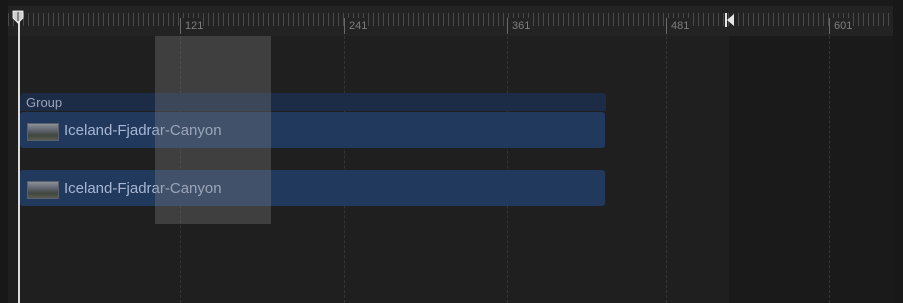  What do you see at coordinates (519, 26) in the screenshot?
I see `ruler-label: 361` at bounding box center [519, 26].